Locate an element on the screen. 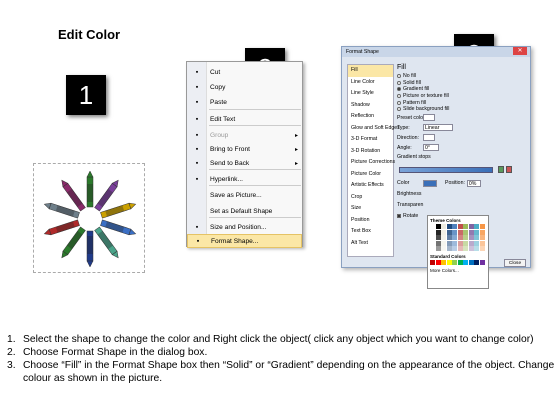  crayon-sunburst is located at coordinates (90, 219).